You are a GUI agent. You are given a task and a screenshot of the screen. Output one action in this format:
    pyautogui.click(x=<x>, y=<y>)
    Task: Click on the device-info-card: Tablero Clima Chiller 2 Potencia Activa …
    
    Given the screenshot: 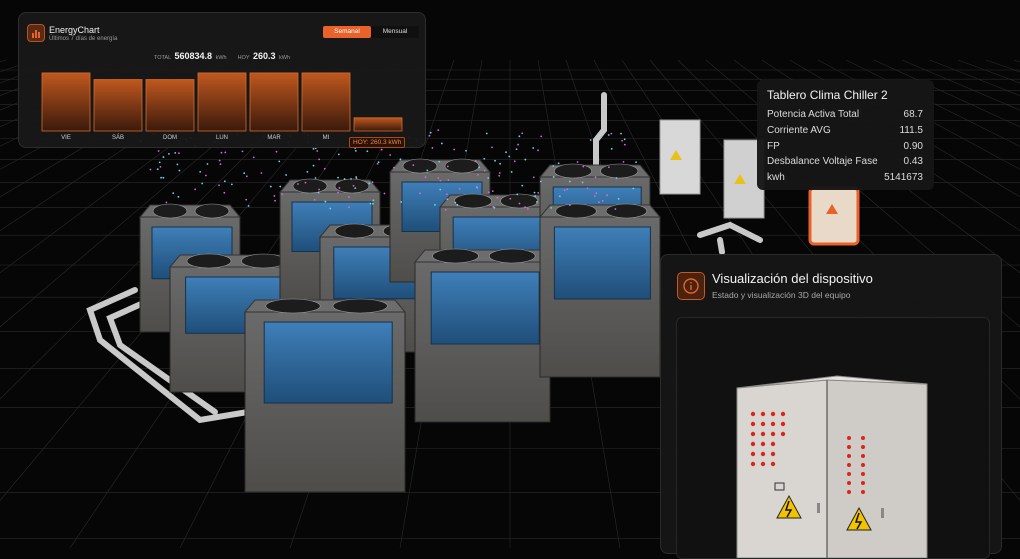 What is the action you would take?
    pyautogui.click(x=845, y=135)
    